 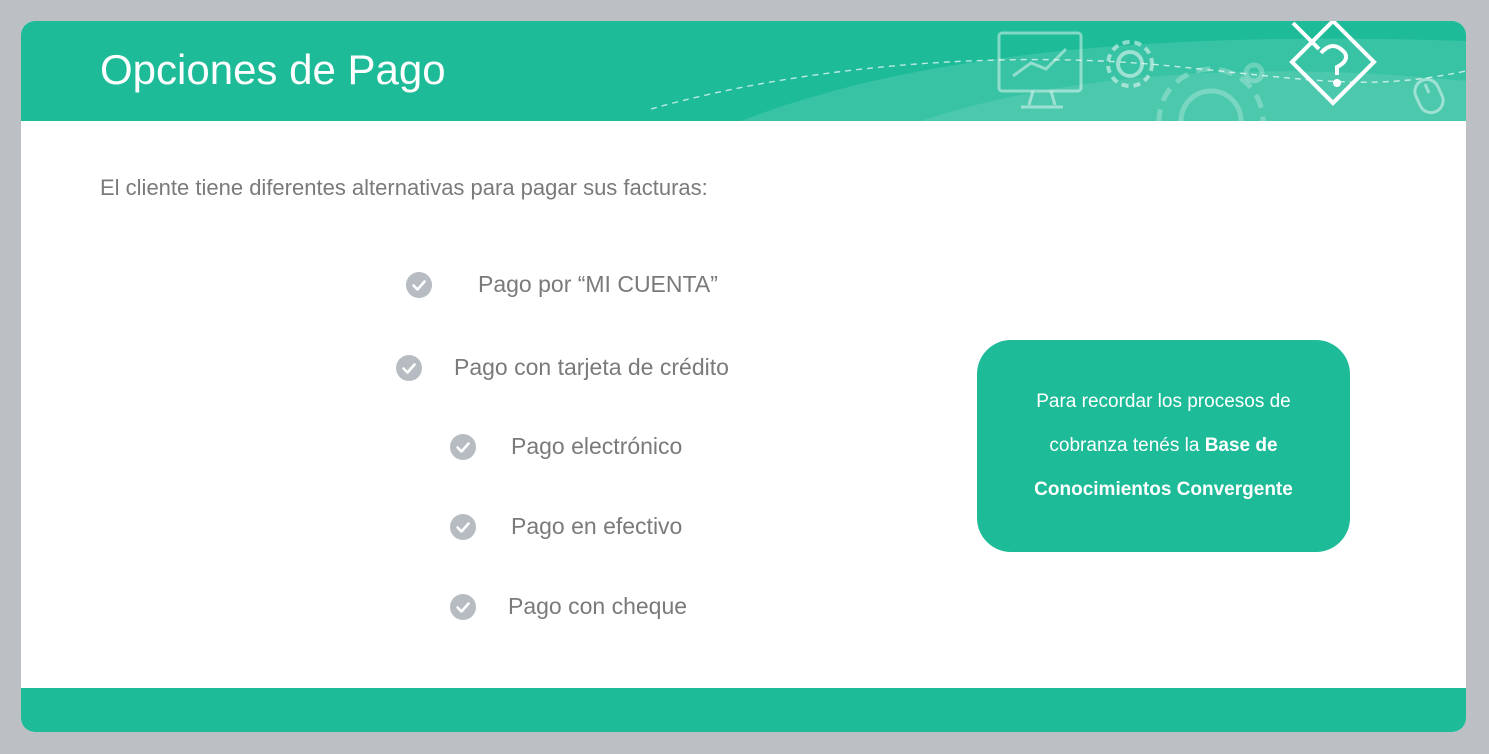 I want to click on option-label: Pago con cheque, so click(x=598, y=606).